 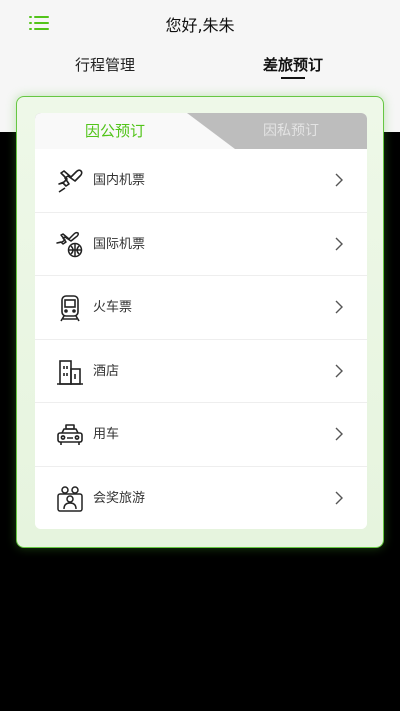 What do you see at coordinates (201, 497) in the screenshot?
I see `menu-item-incentive-travel: 会奖旅游` at bounding box center [201, 497].